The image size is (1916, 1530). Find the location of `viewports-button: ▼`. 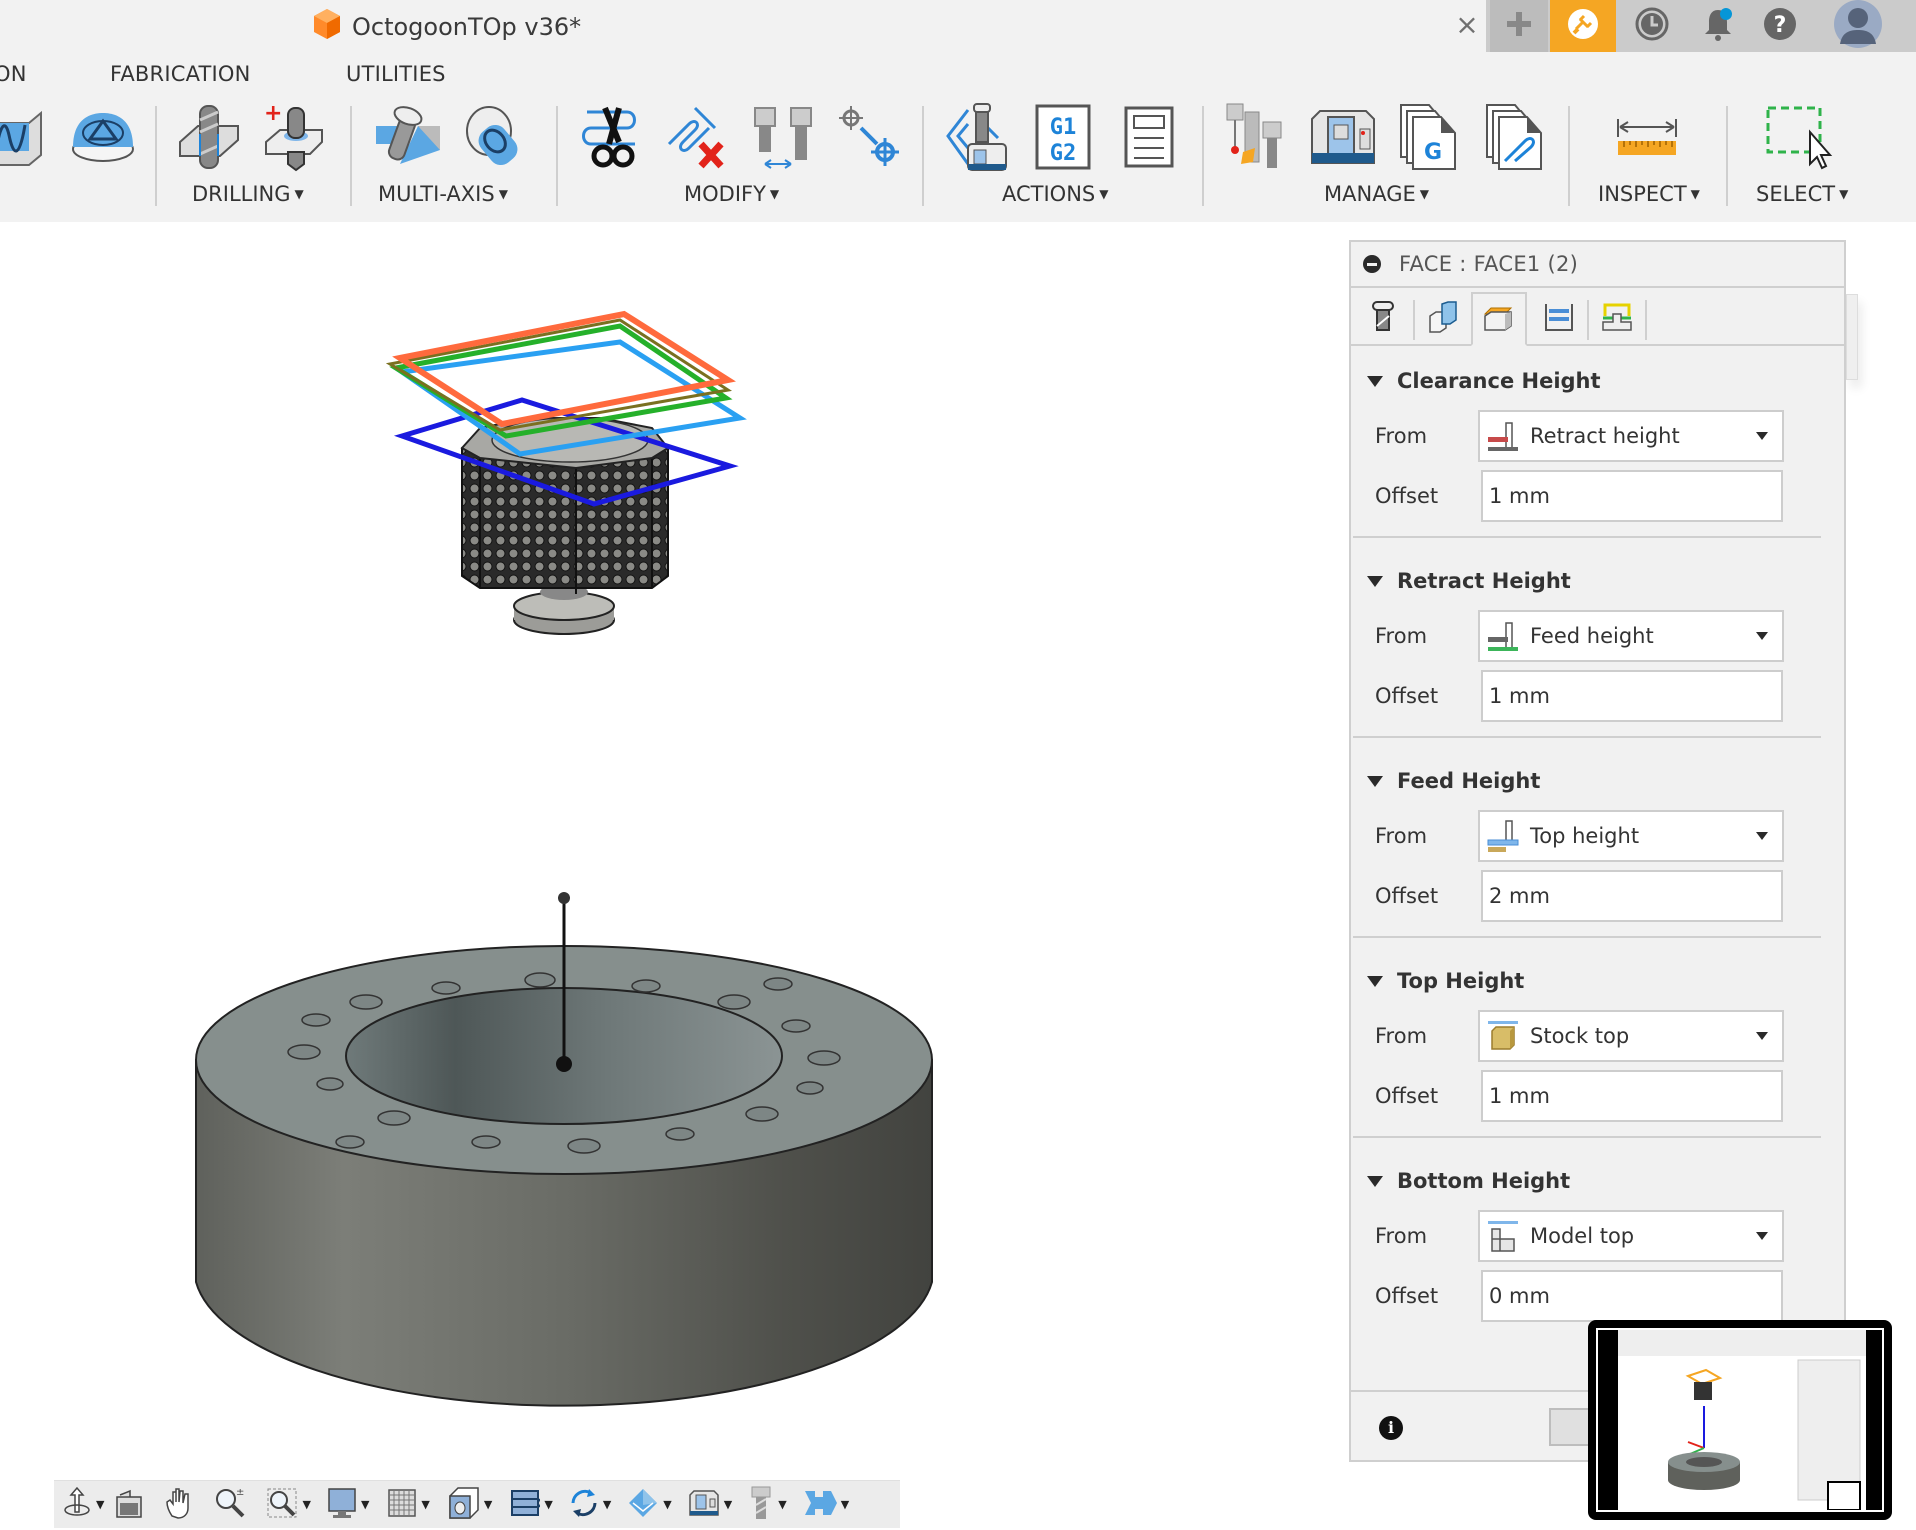

viewports-button: ▼ is located at coordinates (470, 1505).